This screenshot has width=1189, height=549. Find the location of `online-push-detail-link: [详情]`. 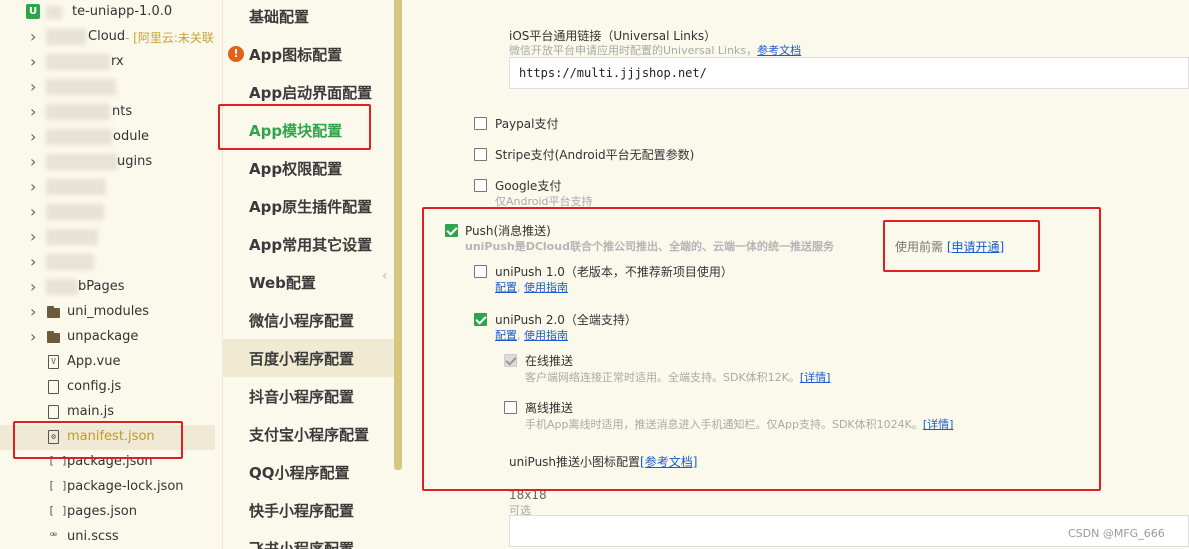

online-push-detail-link: [详情] is located at coordinates (815, 377).